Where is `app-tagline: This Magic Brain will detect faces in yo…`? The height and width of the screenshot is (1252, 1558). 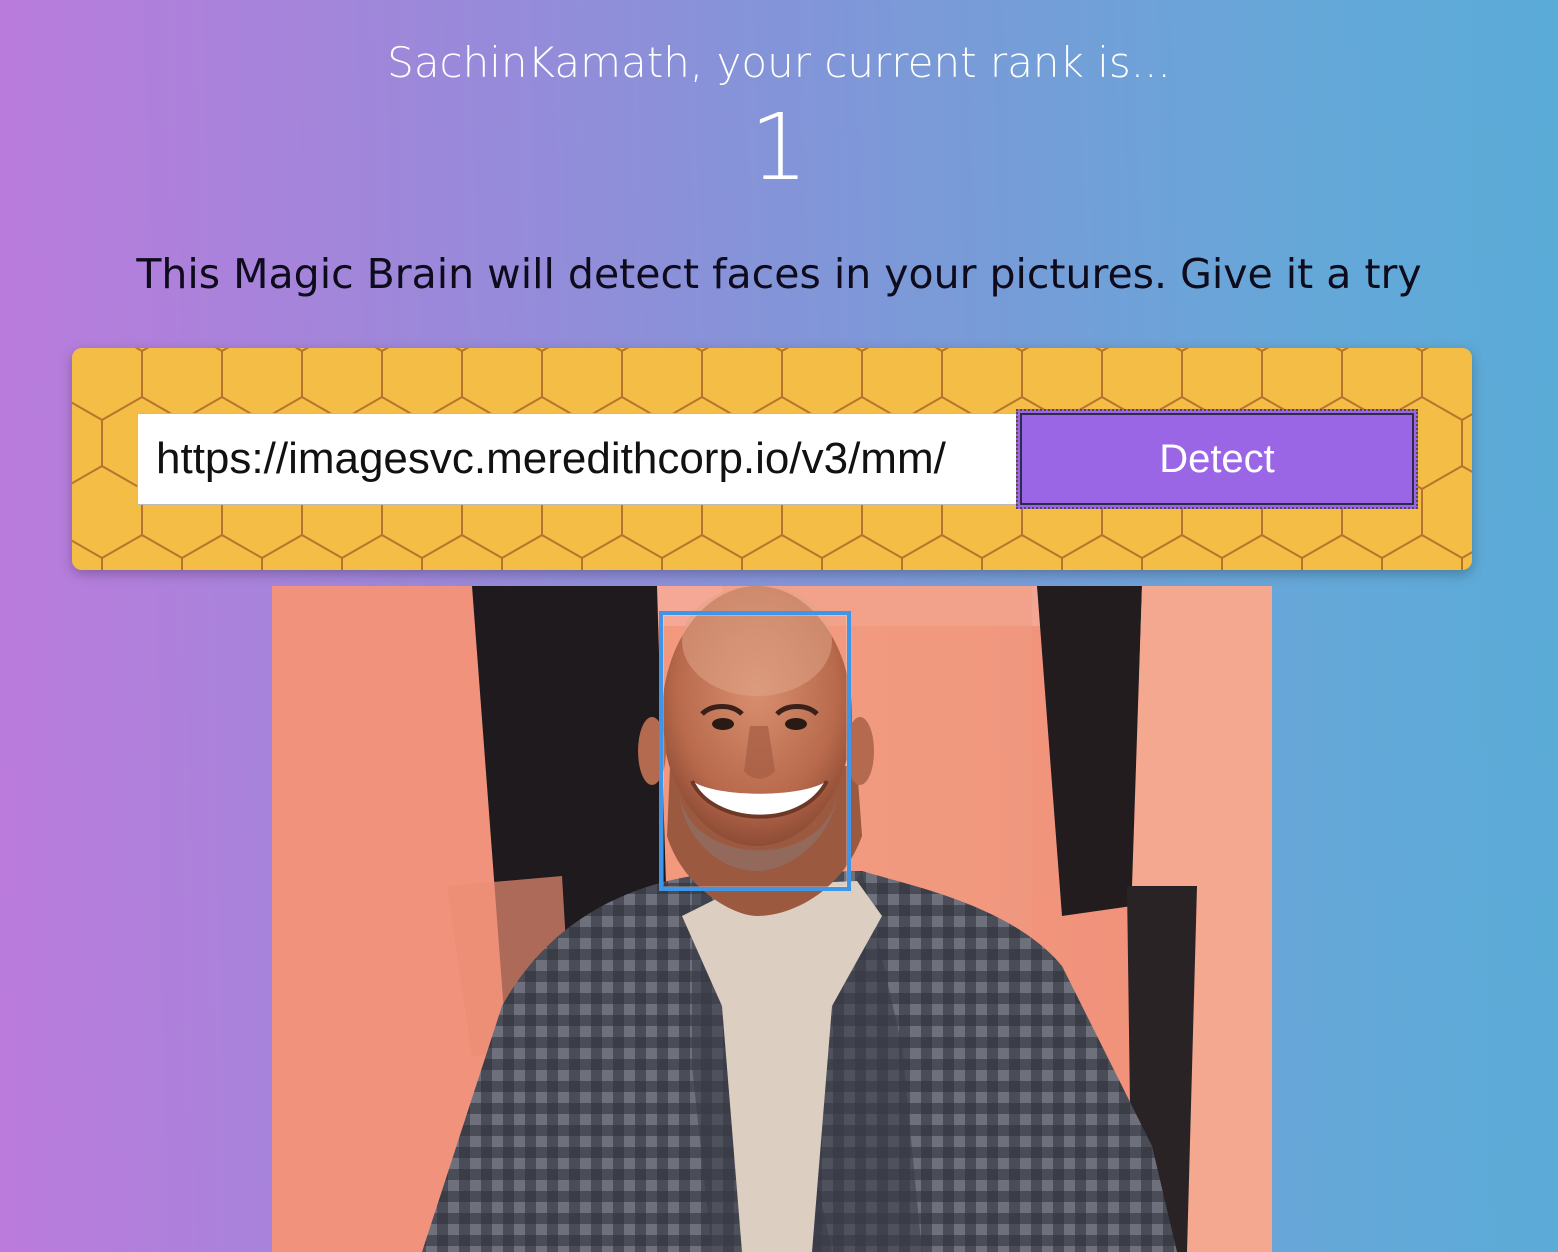
app-tagline: This Magic Brain will detect faces in yo… is located at coordinates (779, 274).